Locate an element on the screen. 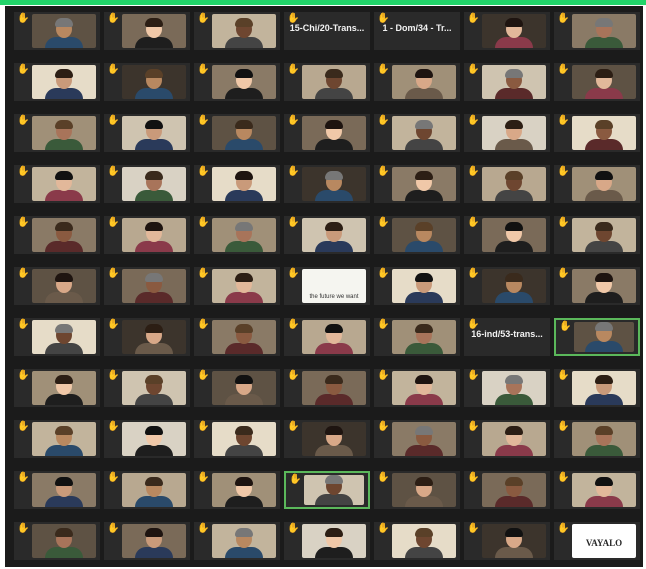  participant-tile: ✋ the future we want is located at coordinates (327, 286).